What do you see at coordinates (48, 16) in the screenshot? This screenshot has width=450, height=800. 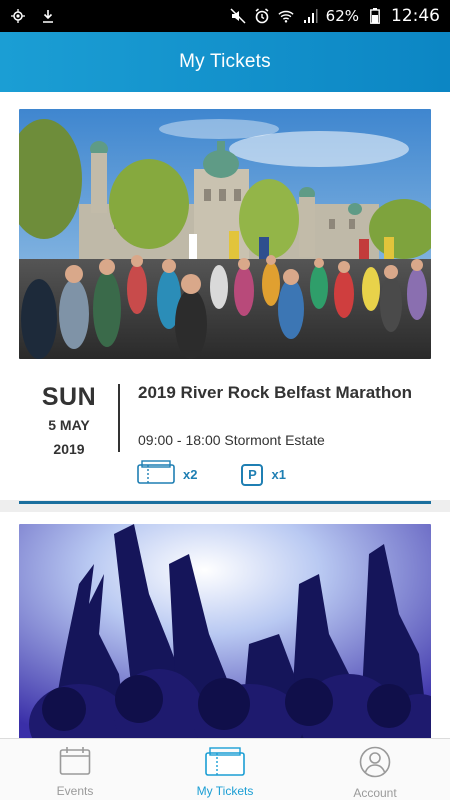 I see `download-icon` at bounding box center [48, 16].